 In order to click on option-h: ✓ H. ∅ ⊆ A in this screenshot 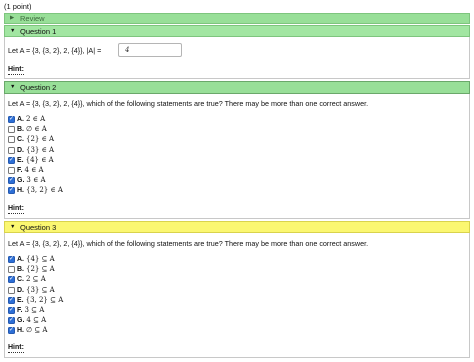, I will do `click(27, 330)`.